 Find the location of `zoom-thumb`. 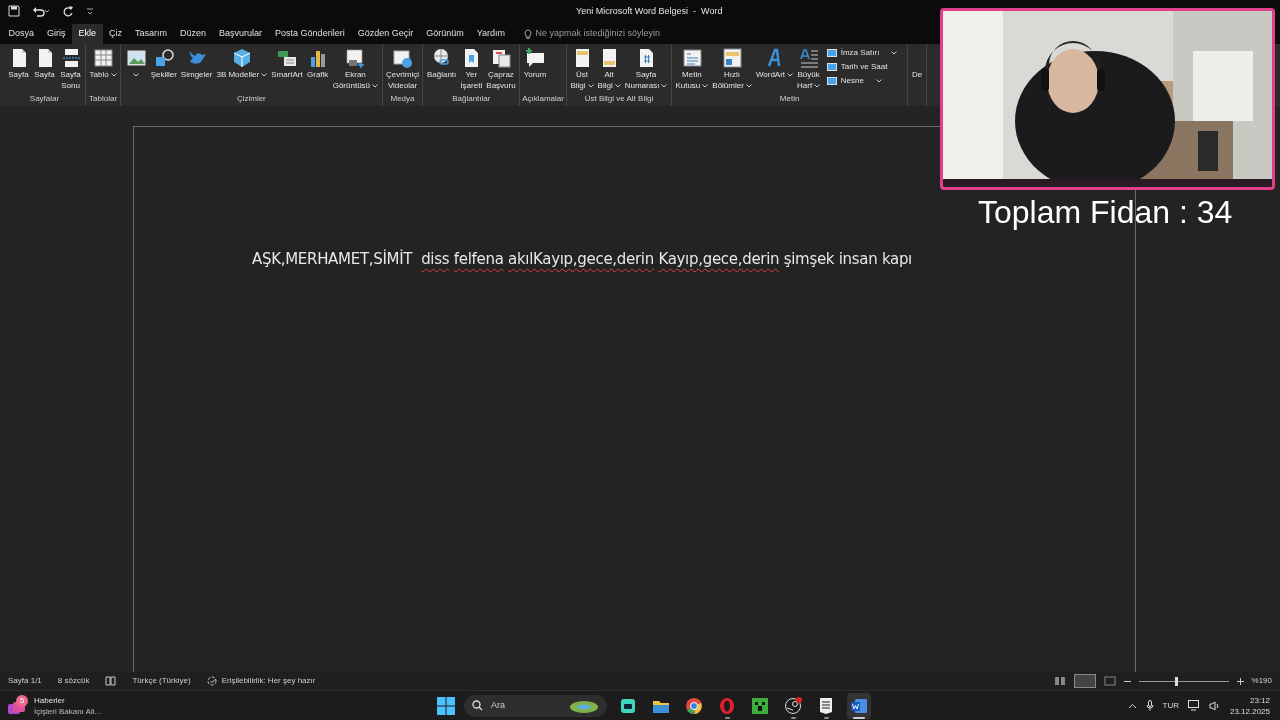

zoom-thumb is located at coordinates (1176, 681).